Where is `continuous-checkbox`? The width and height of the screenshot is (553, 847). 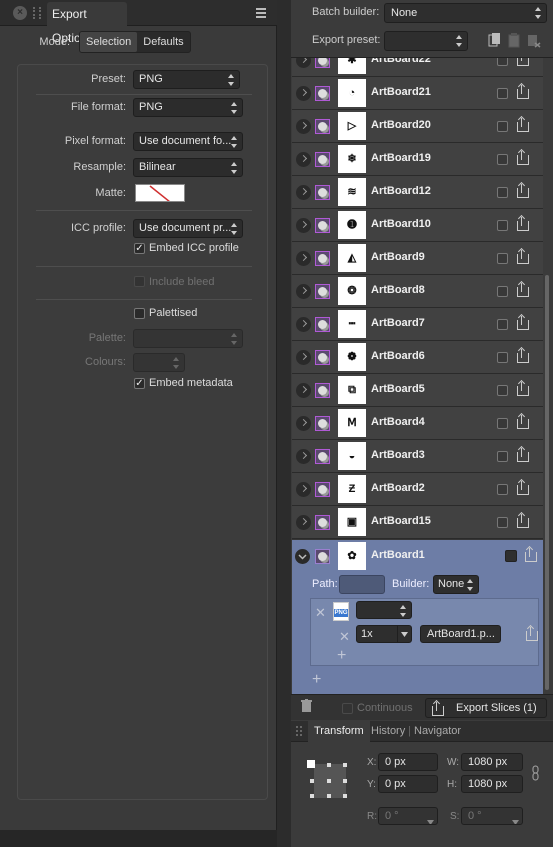
continuous-checkbox is located at coordinates (347, 708).